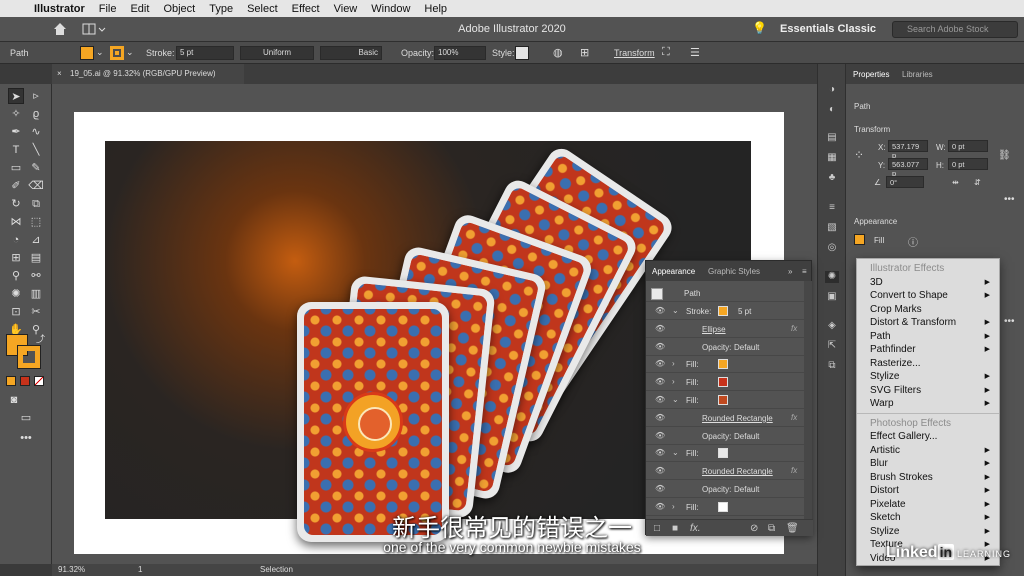  Describe the element at coordinates (913, 241) in the screenshot. I see `info-icon: ⓘ` at that location.